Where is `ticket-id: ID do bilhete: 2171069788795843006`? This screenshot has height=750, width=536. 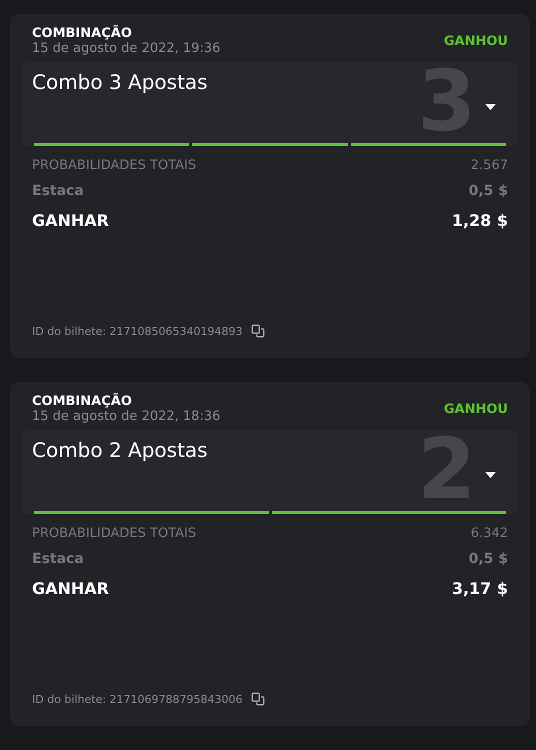 ticket-id: ID do bilhete: 2171069788795843006 is located at coordinates (137, 699).